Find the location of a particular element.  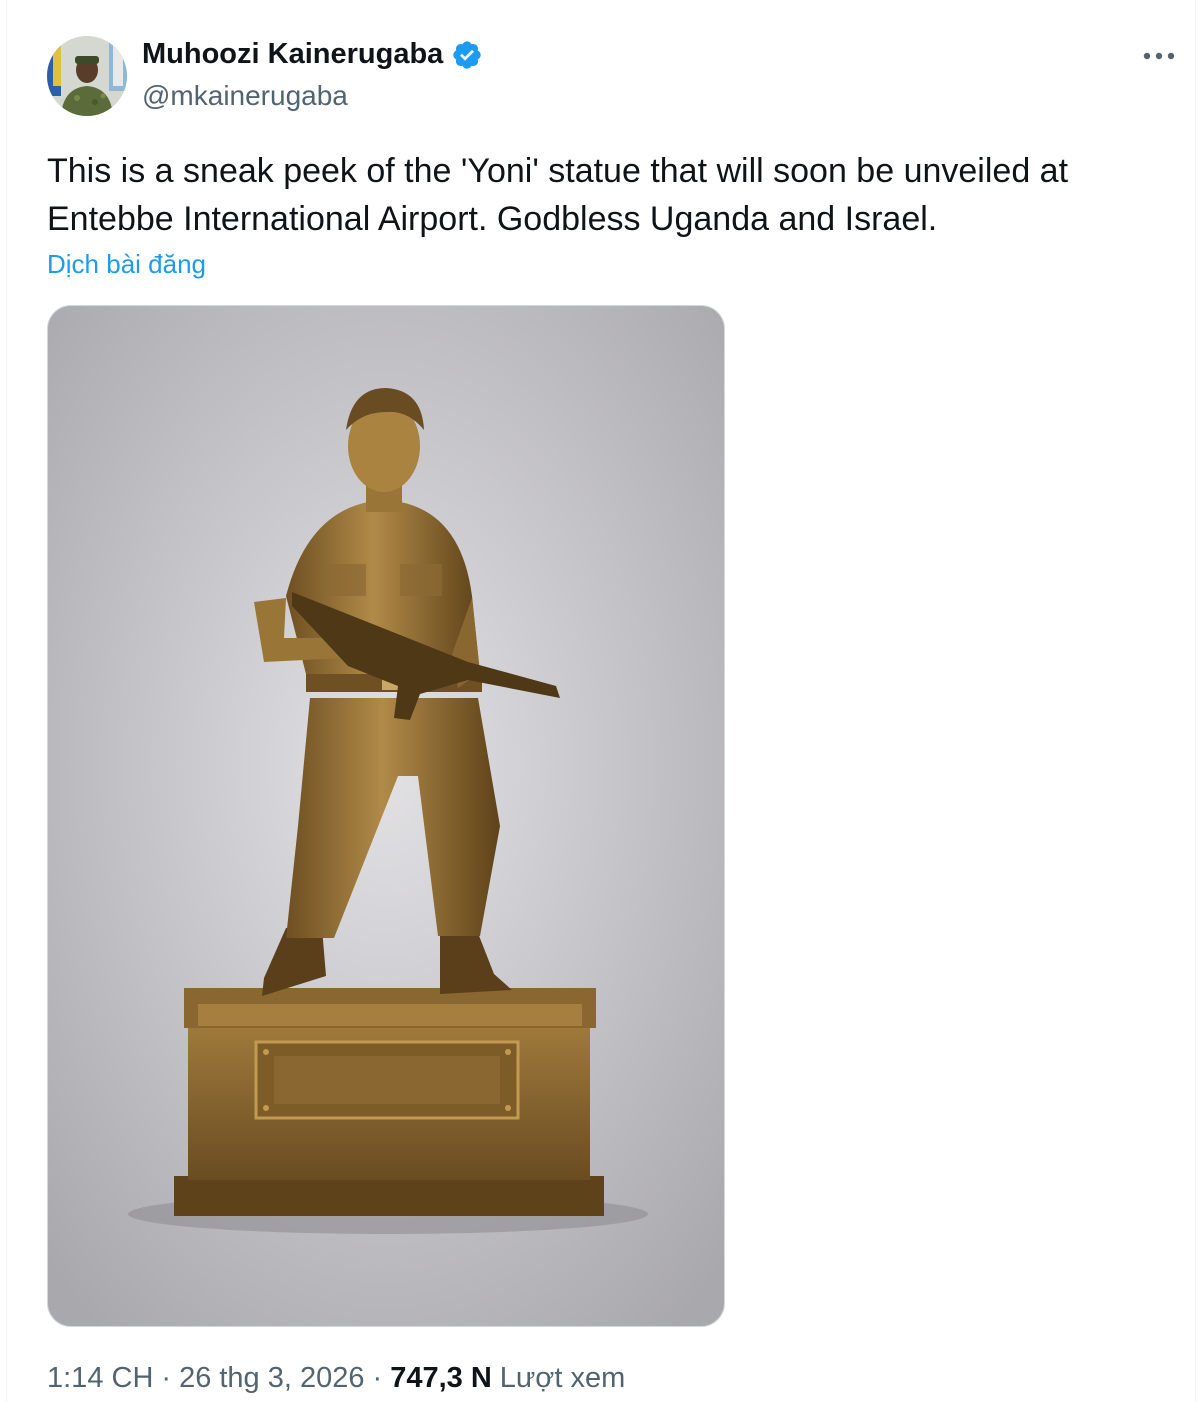

avatar is located at coordinates (87, 76).